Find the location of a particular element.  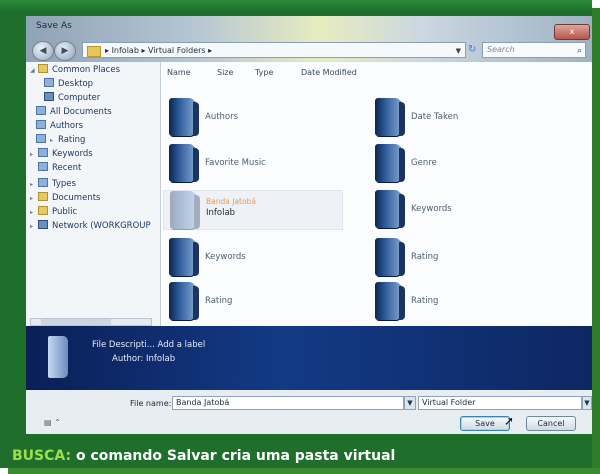

nav-item-all-documents: All Documents is located at coordinates (74, 112).